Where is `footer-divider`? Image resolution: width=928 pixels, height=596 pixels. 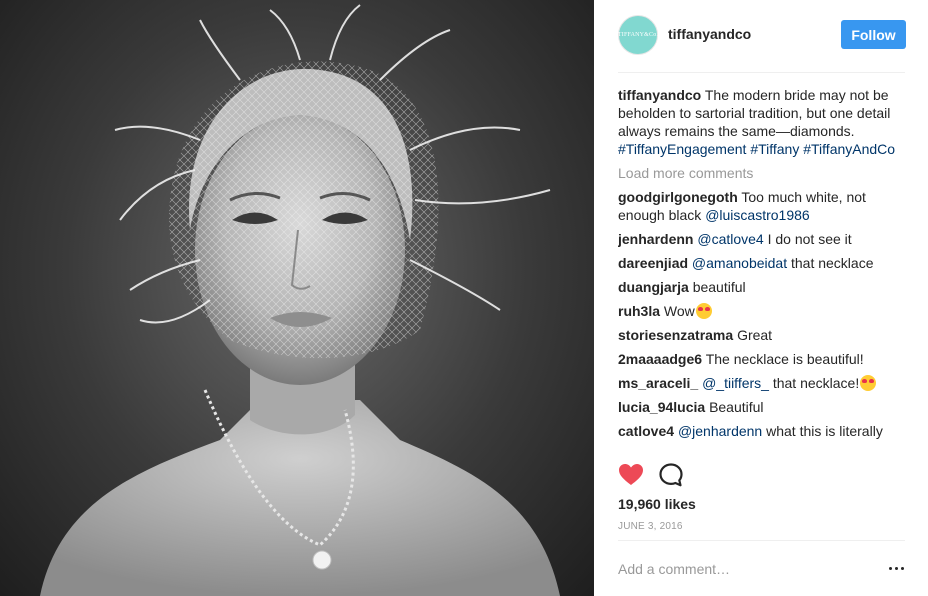 footer-divider is located at coordinates (761, 540).